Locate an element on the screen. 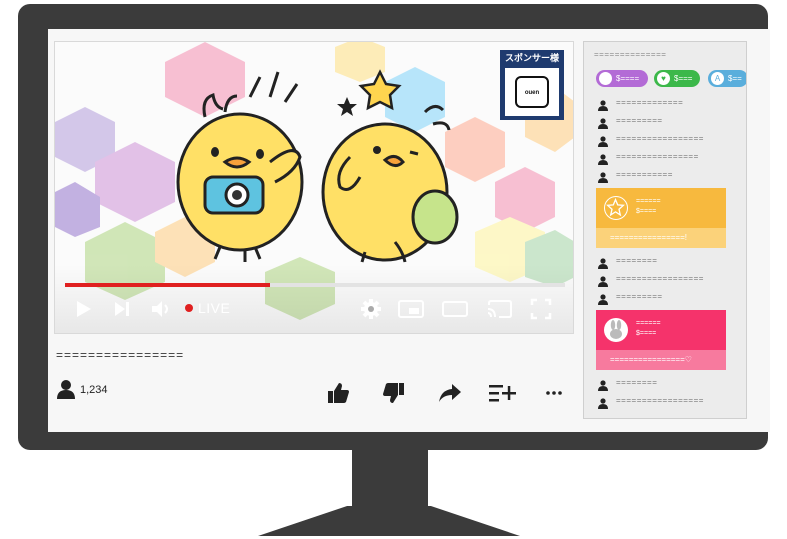  a-icon: A is located at coordinates (717, 78).